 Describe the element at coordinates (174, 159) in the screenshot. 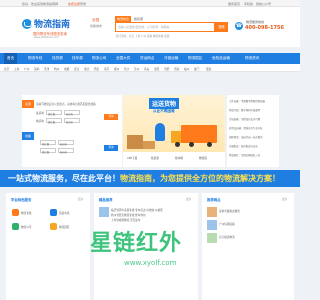

I see `banner-quick-links: APP下载 找货源 找车辆 物流园` at that location.